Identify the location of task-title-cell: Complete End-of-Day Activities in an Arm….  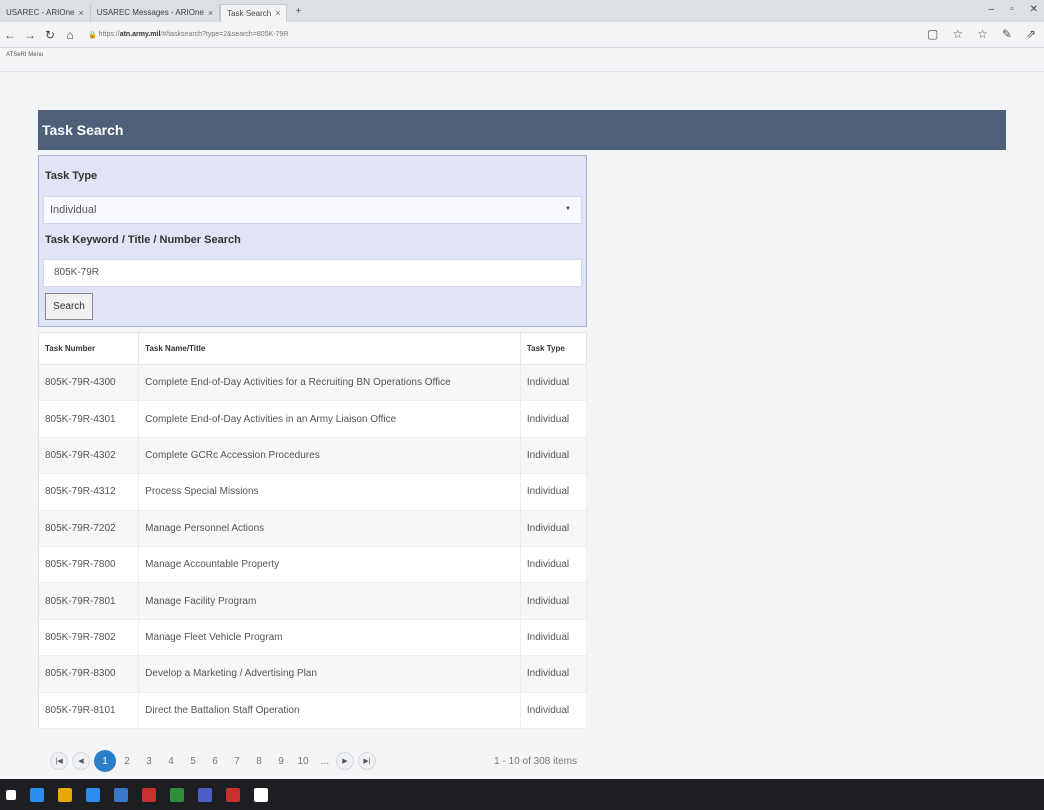
(329, 419).